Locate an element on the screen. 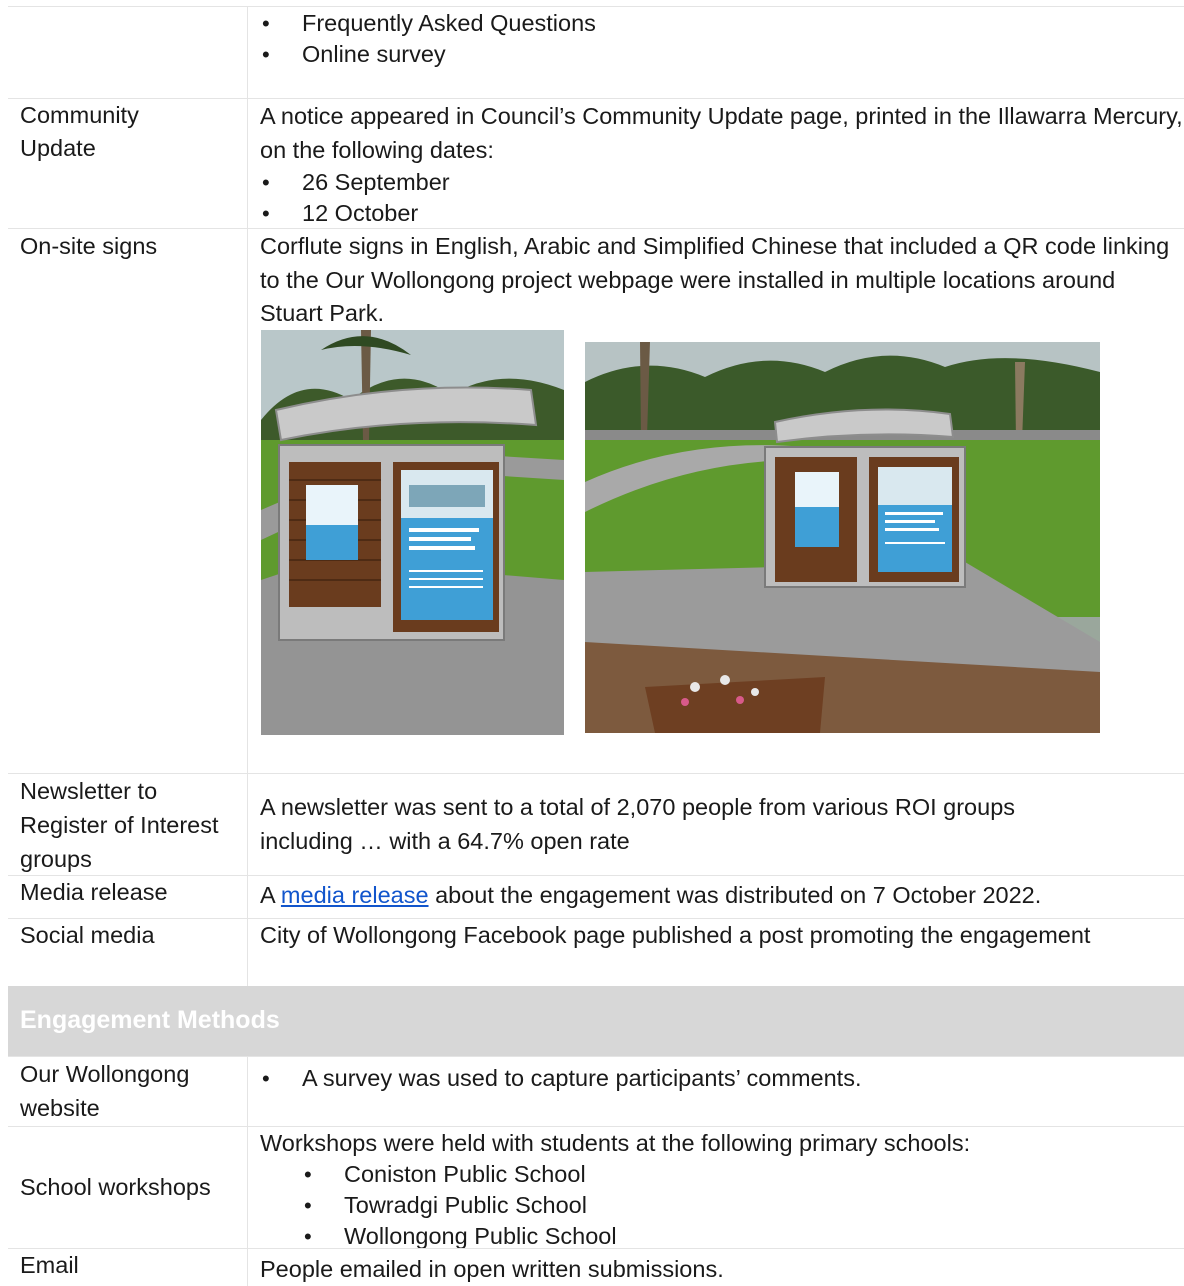 The width and height of the screenshot is (1184, 1286). section-heading-engagement-methods: Engagement Methods is located at coordinates (596, 1021).